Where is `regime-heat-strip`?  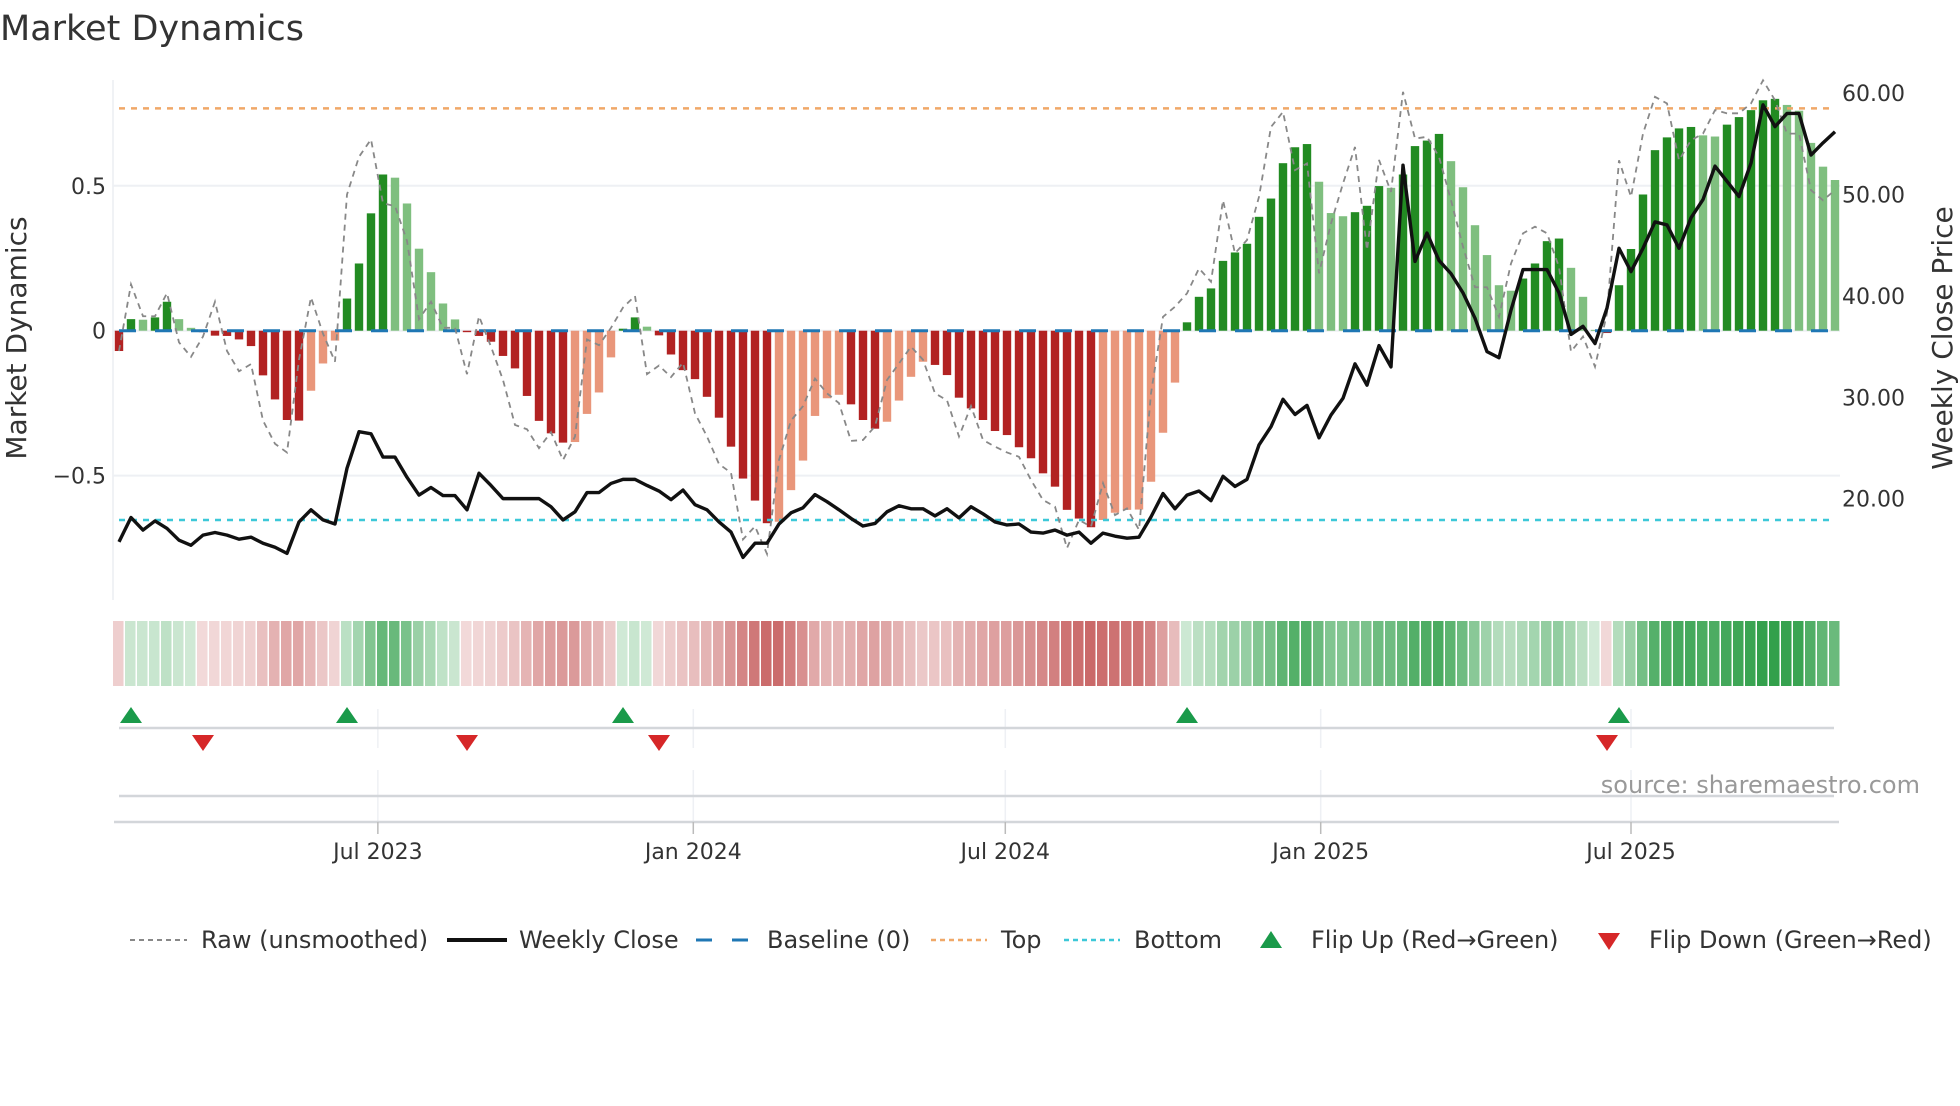
regime-heat-strip is located at coordinates (976, 653).